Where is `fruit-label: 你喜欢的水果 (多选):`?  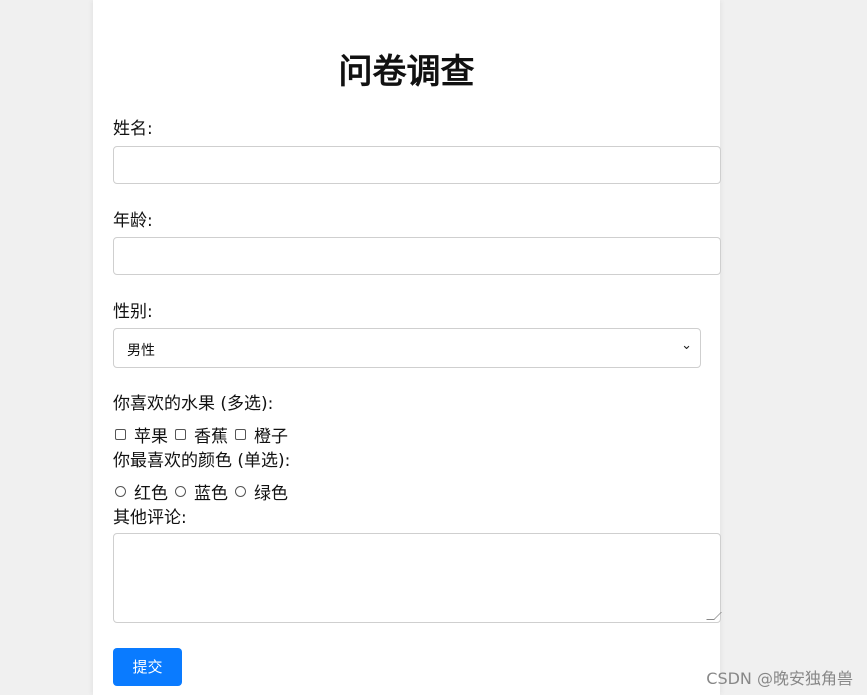
fruit-label: 你喜欢的水果 (多选): is located at coordinates (193, 404).